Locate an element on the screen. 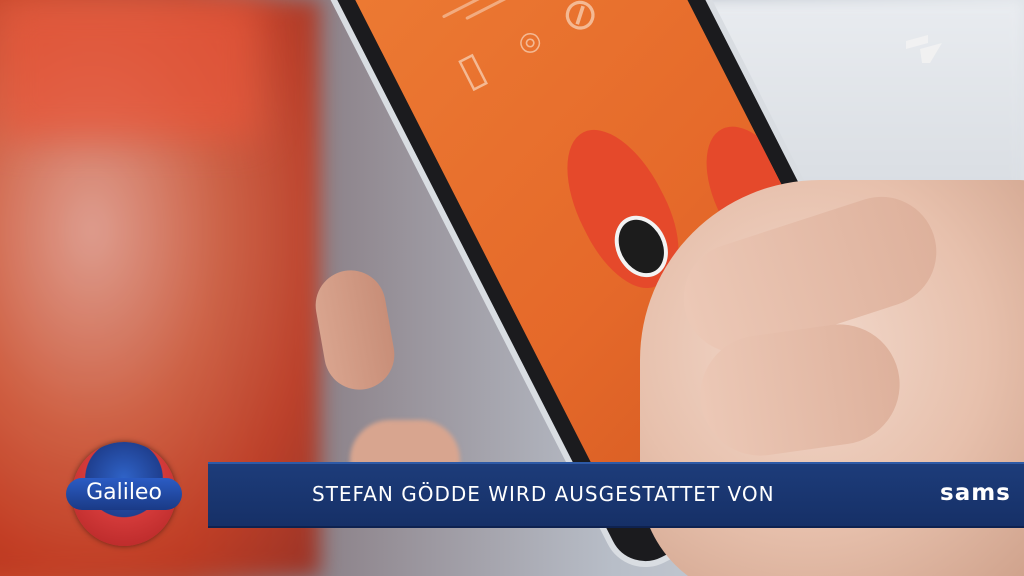  screen-text-line is located at coordinates (515, 10).